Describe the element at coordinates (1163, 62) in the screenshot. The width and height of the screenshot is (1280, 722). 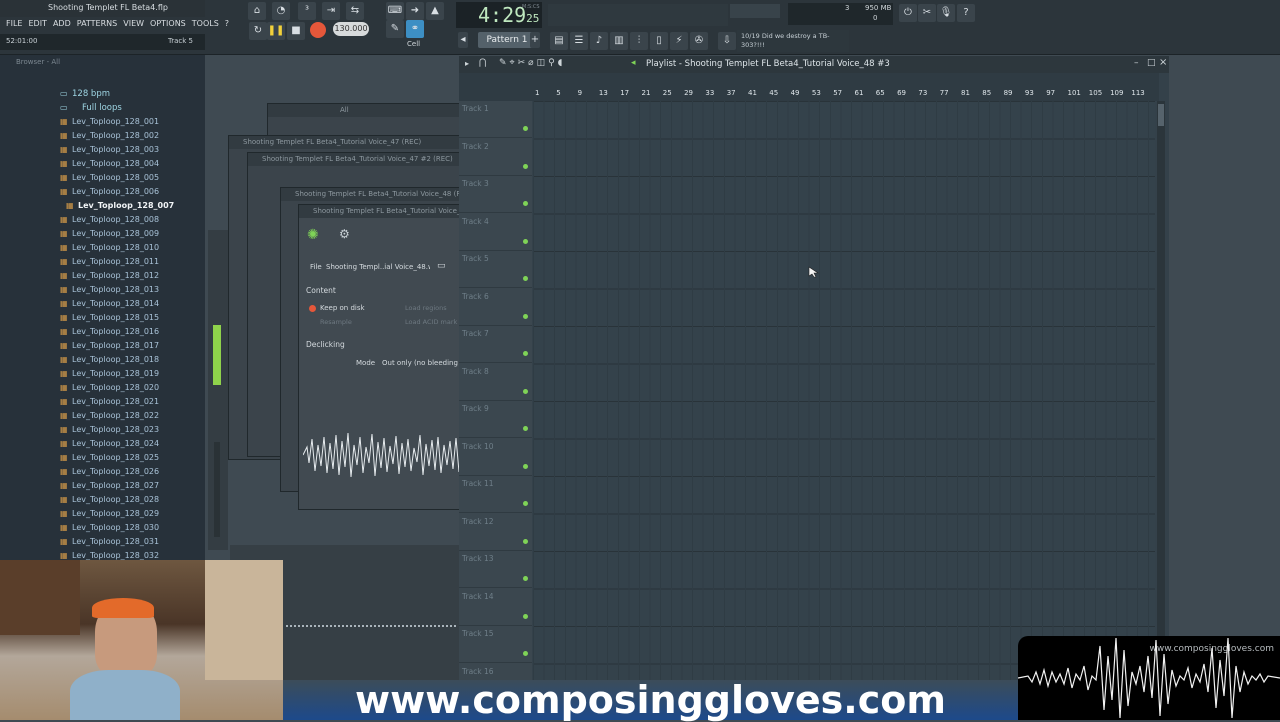
I see `close-icon: ×` at that location.